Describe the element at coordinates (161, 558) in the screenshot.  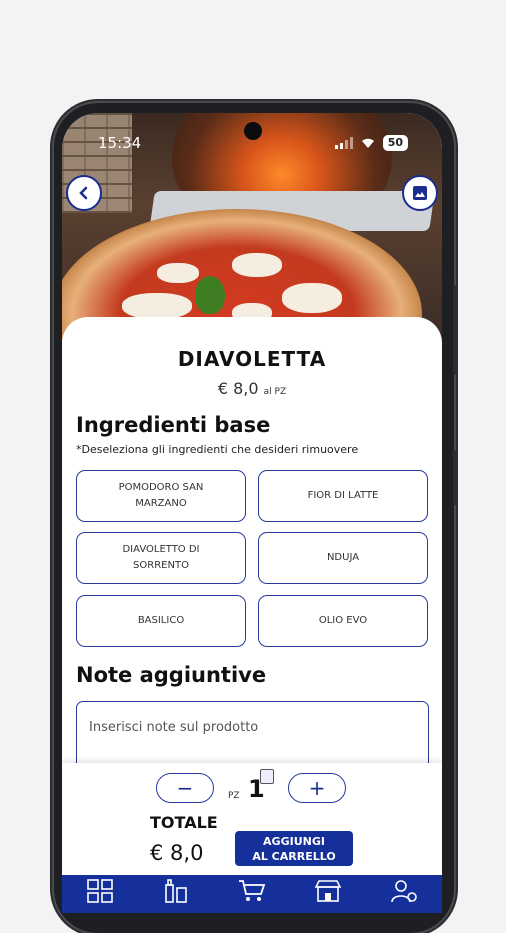
I see `ingredient-chip: DIAVOLETTO DI SORRENTO` at that location.